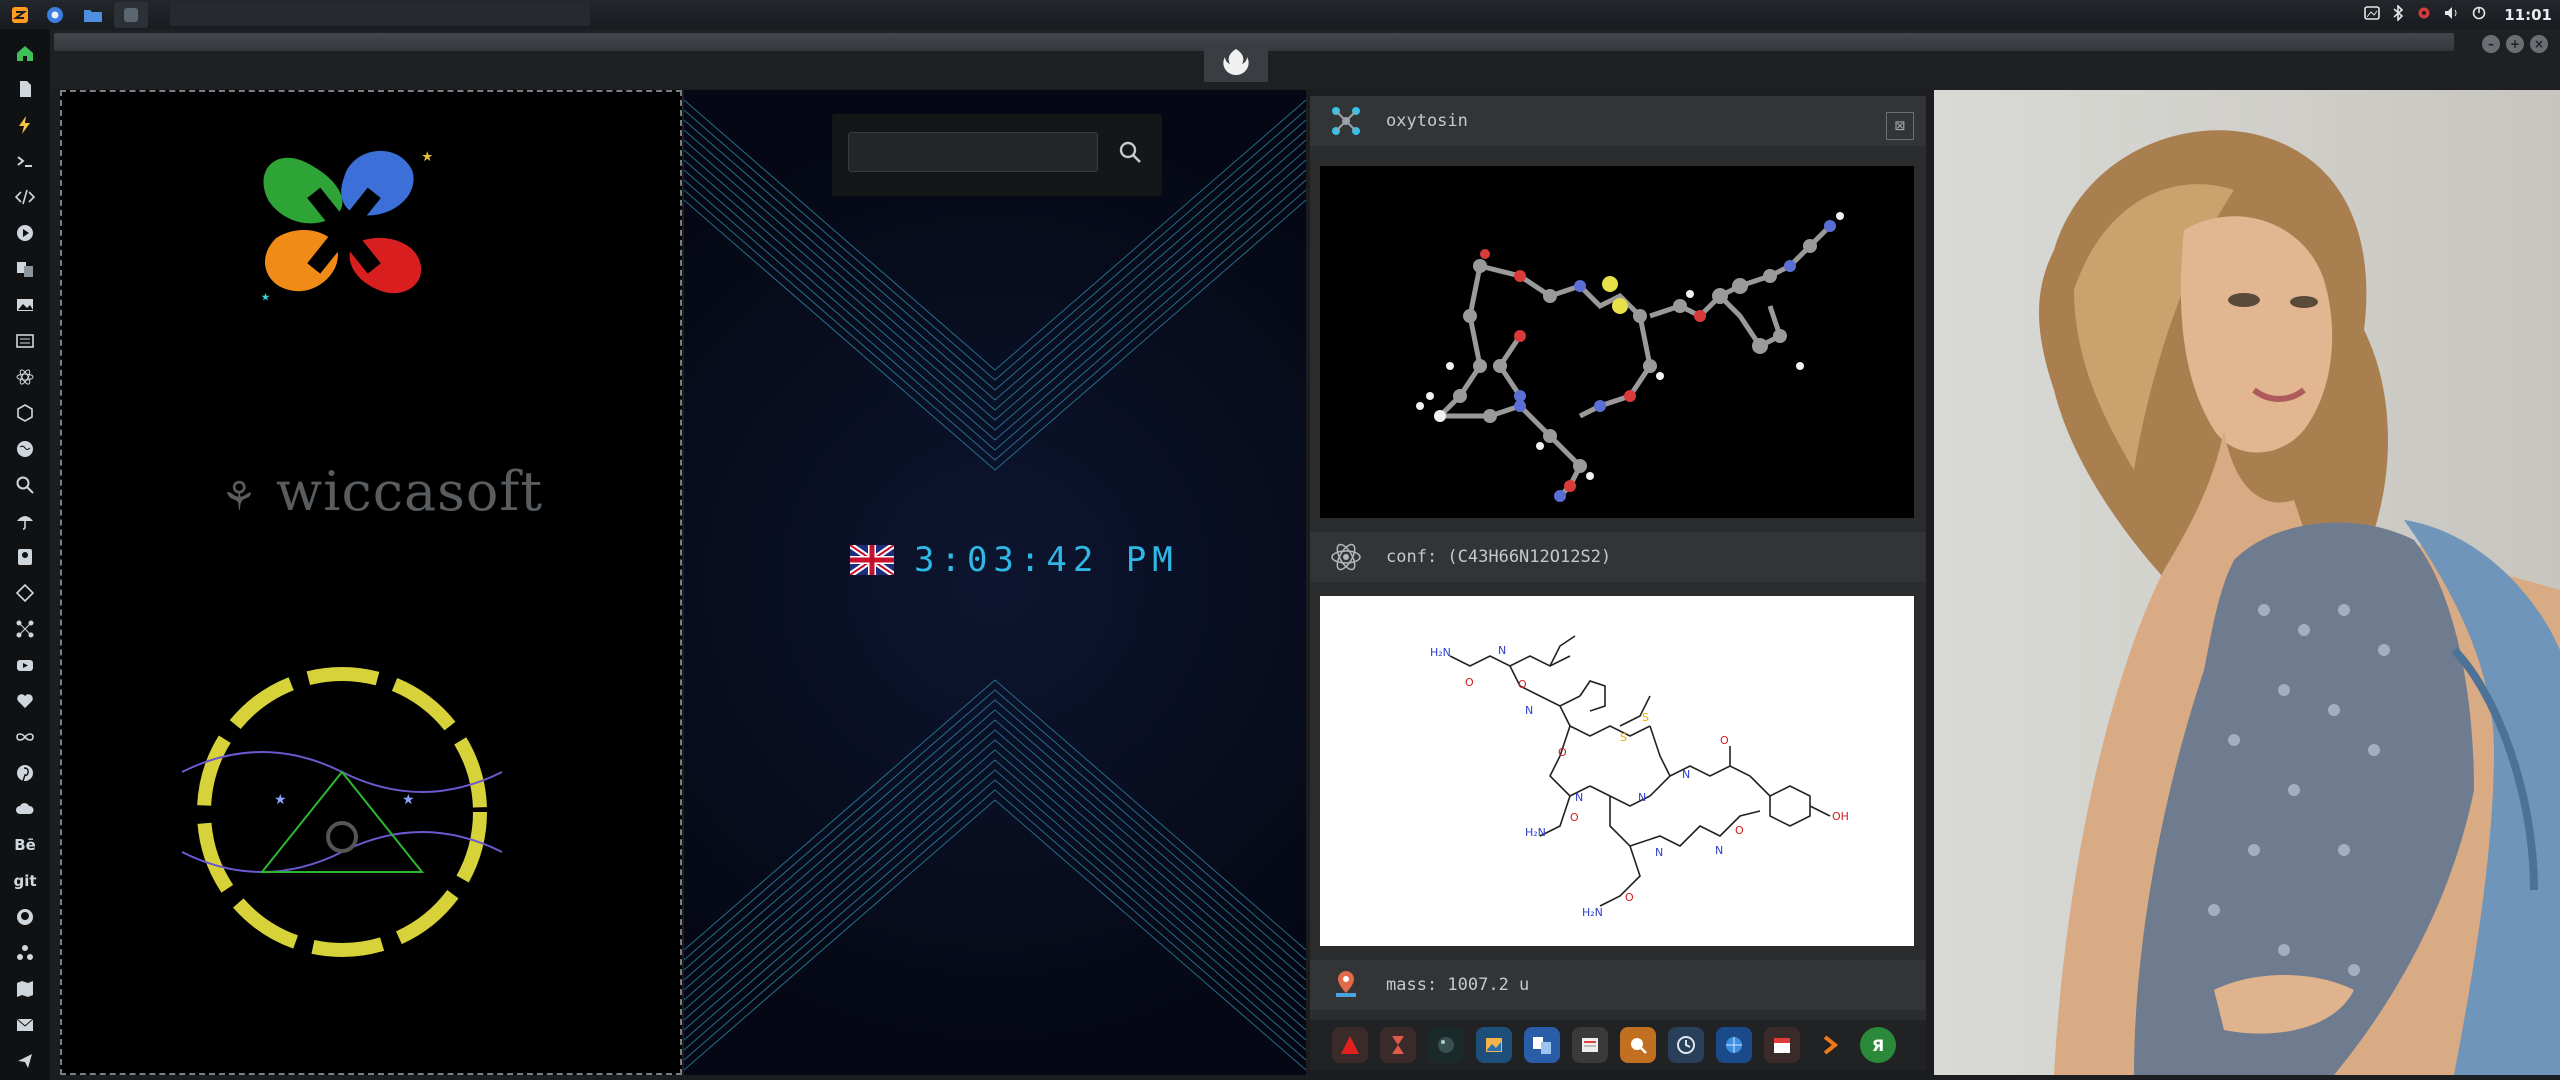  What do you see at coordinates (25, 665) in the screenshot?
I see `youtube-icon` at bounding box center [25, 665].